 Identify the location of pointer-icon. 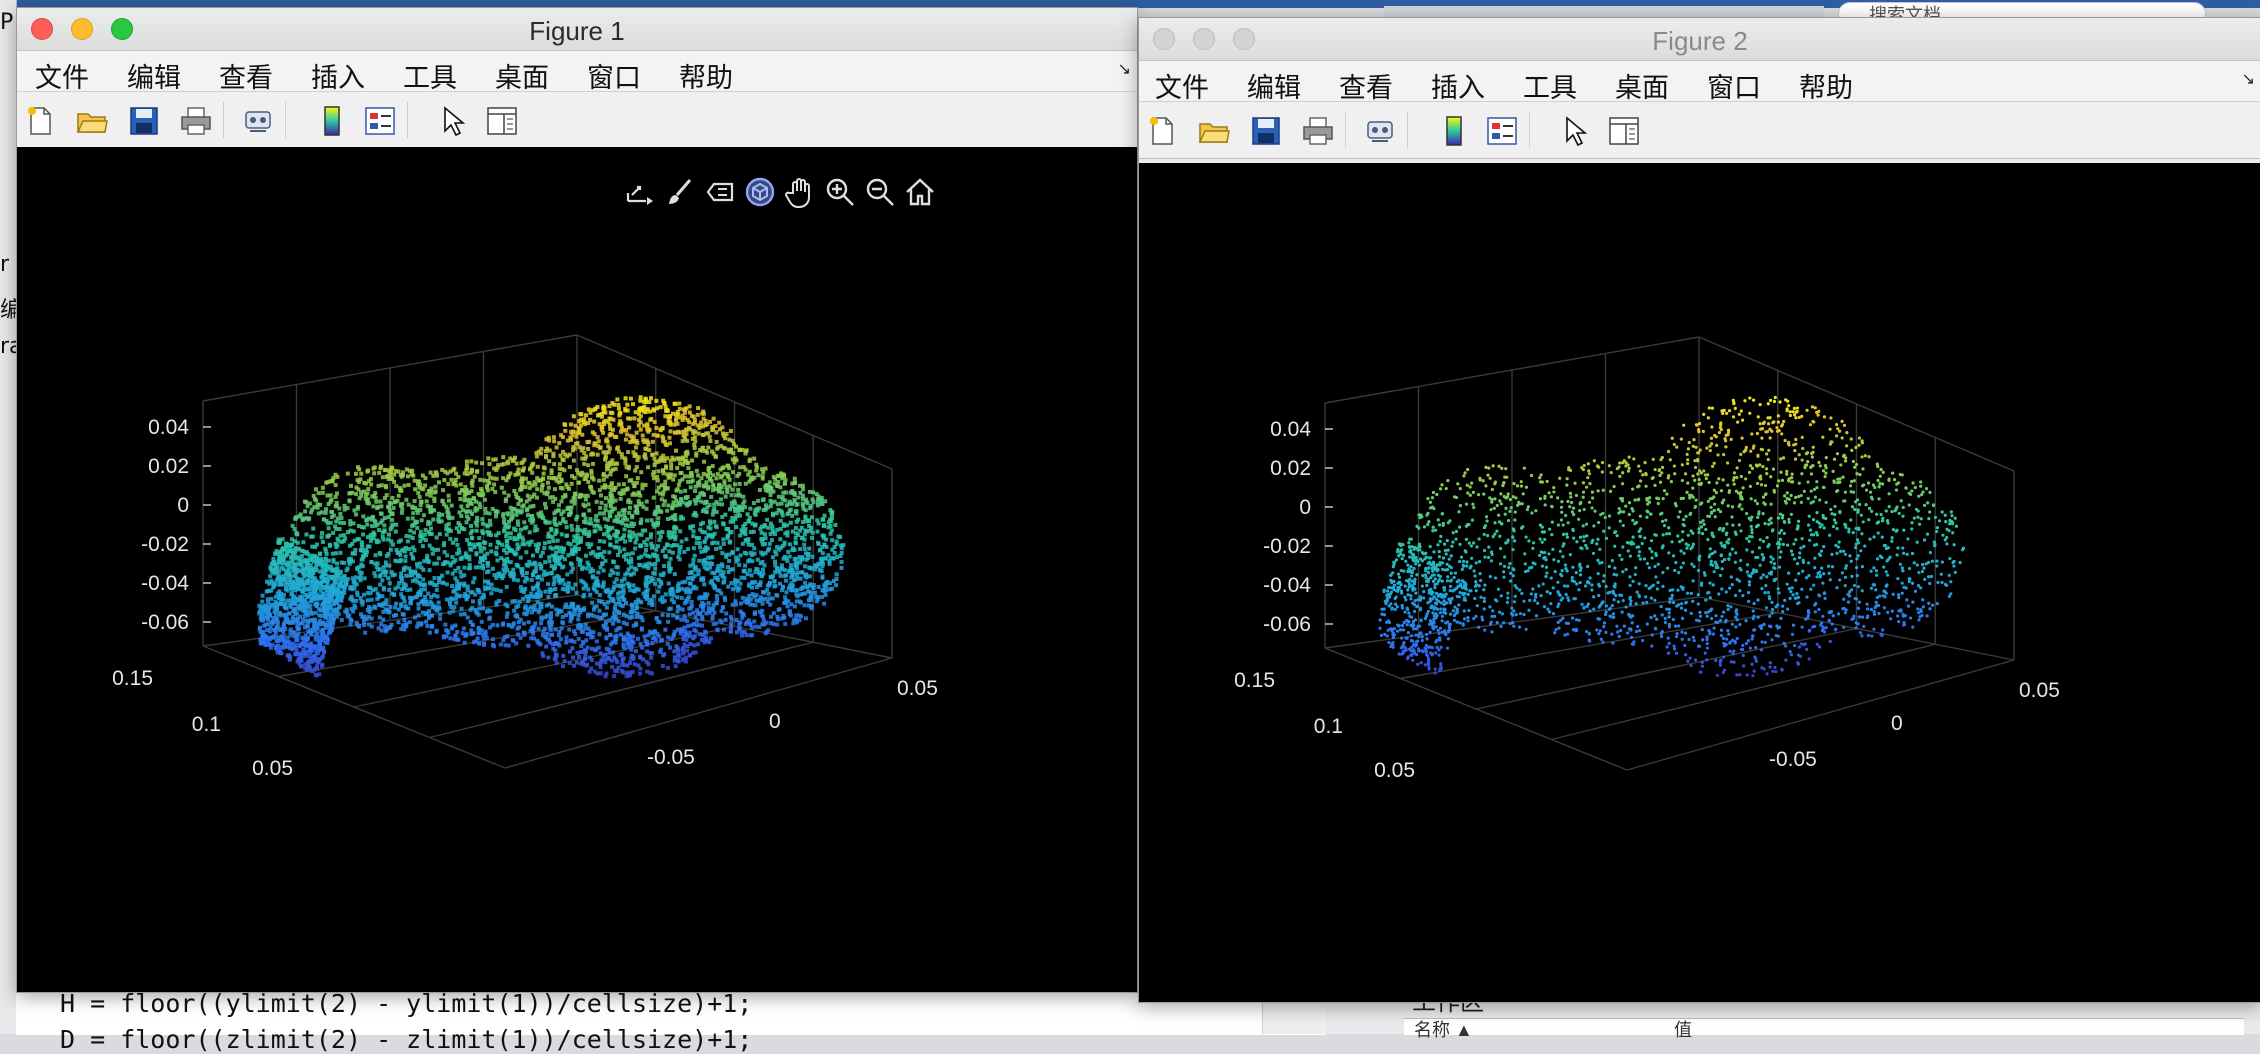
(452, 121).